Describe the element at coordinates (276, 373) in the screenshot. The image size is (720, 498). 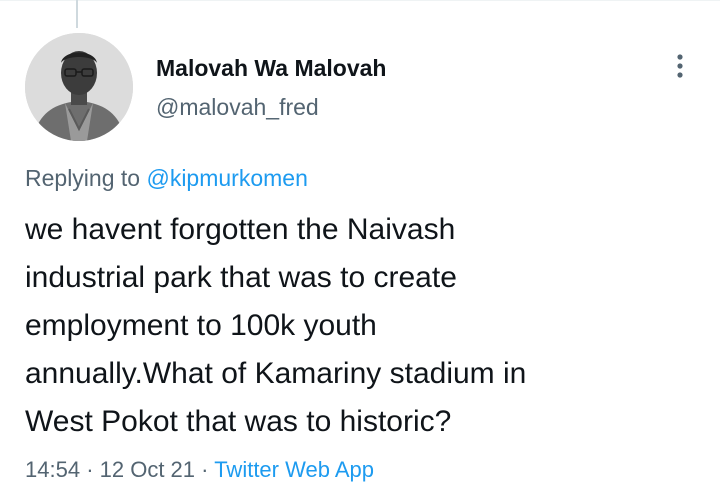
I see `tweet-text-line: annually.What of Kamariny stadium in` at that location.